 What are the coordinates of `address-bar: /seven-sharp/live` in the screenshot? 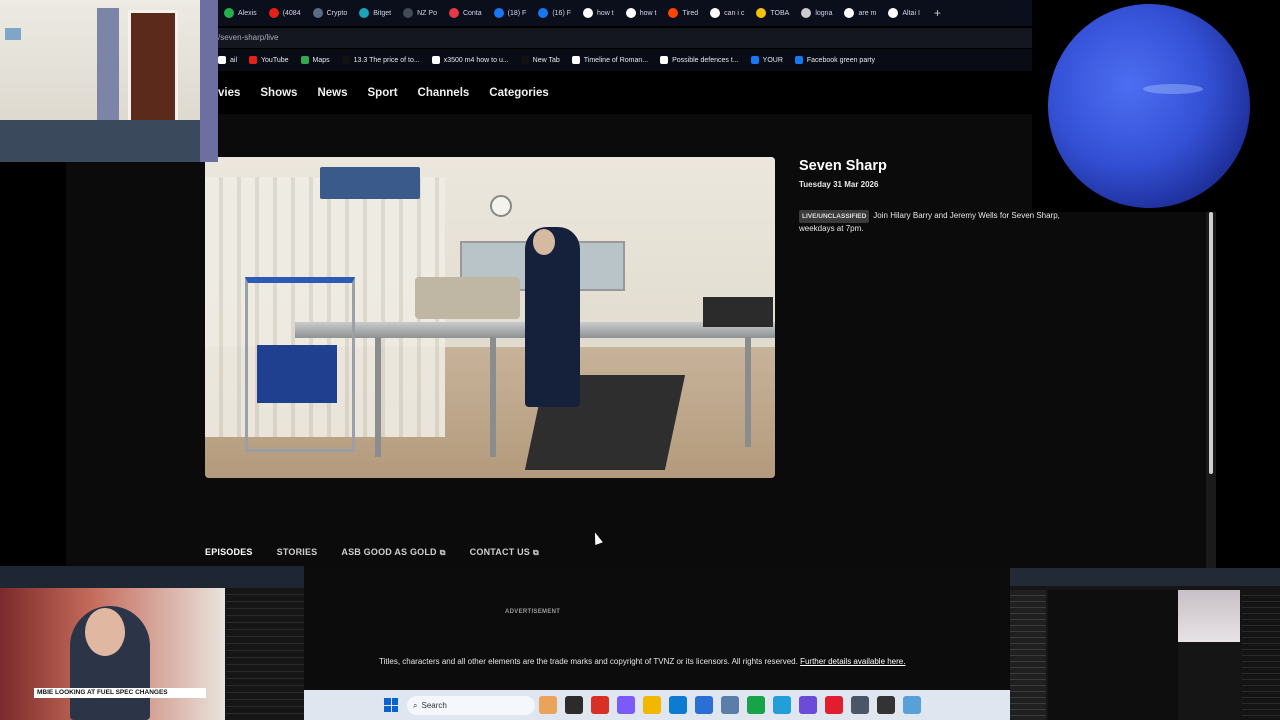 It's located at (625, 38).